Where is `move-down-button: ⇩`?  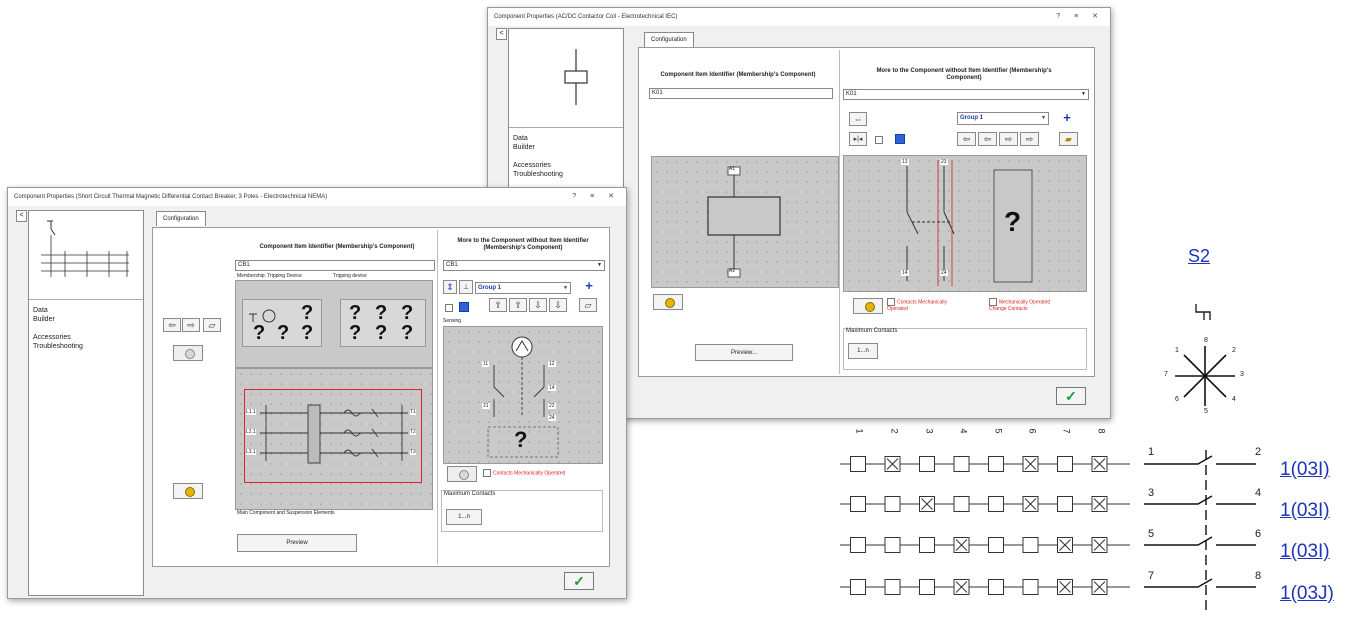
move-down-button: ⇩ is located at coordinates (538, 305).